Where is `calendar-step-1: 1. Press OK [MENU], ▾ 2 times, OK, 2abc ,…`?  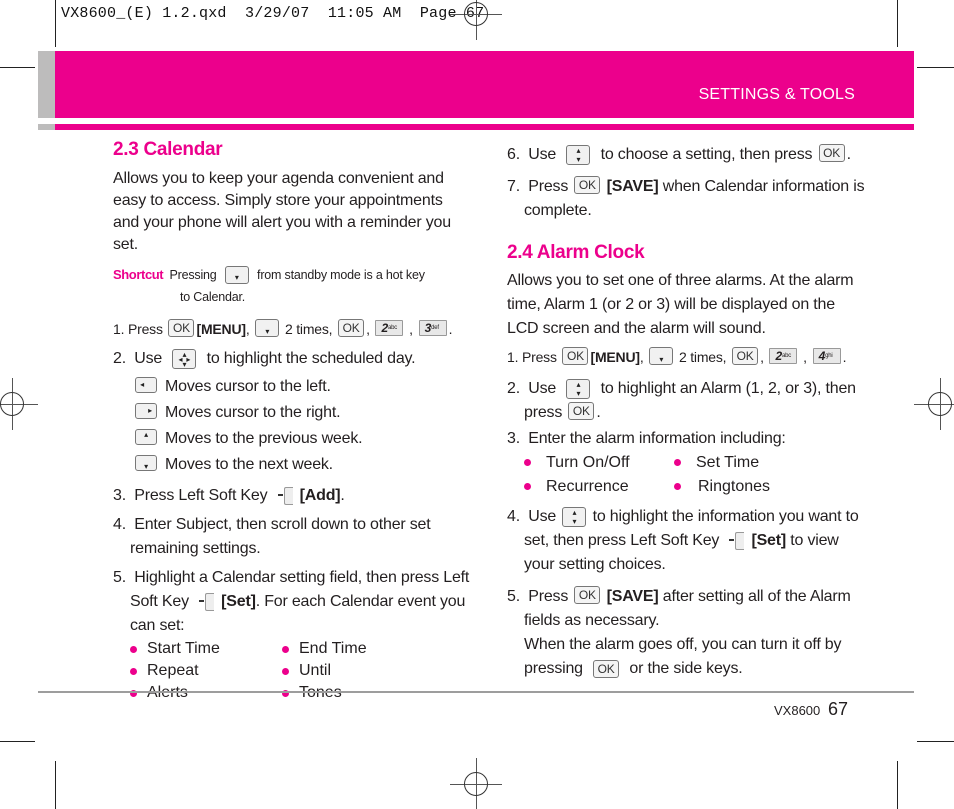 calendar-step-1: 1. Press OK [MENU], ▾ 2 times, OK, 2abc ,… is located at coordinates (283, 328).